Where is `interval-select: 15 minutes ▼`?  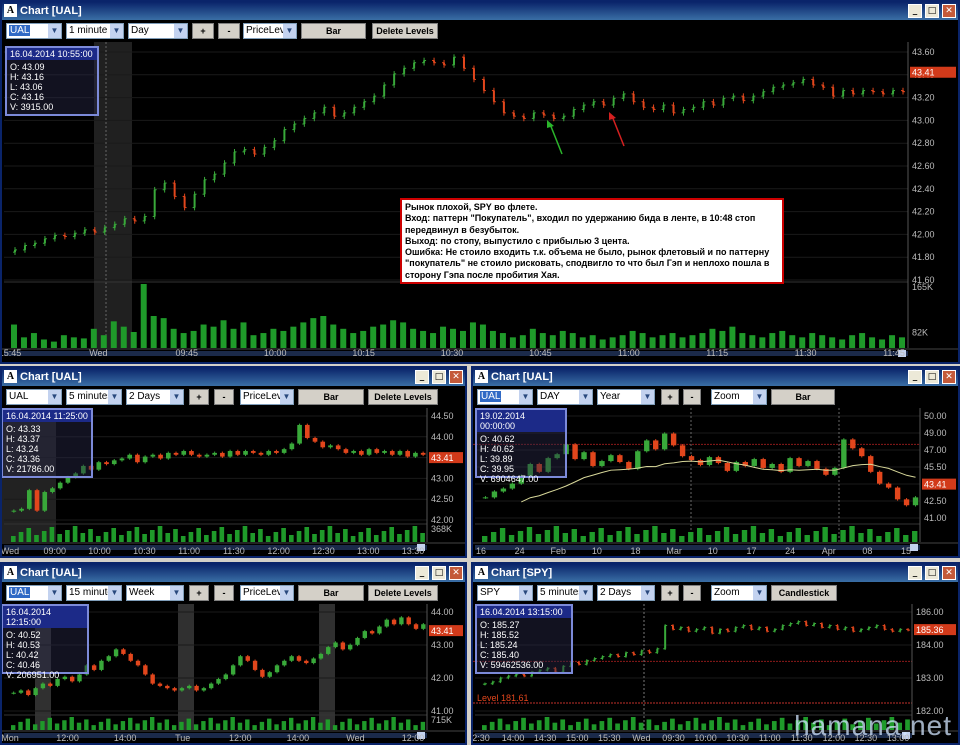 interval-select: 15 minutes ▼ is located at coordinates (94, 593).